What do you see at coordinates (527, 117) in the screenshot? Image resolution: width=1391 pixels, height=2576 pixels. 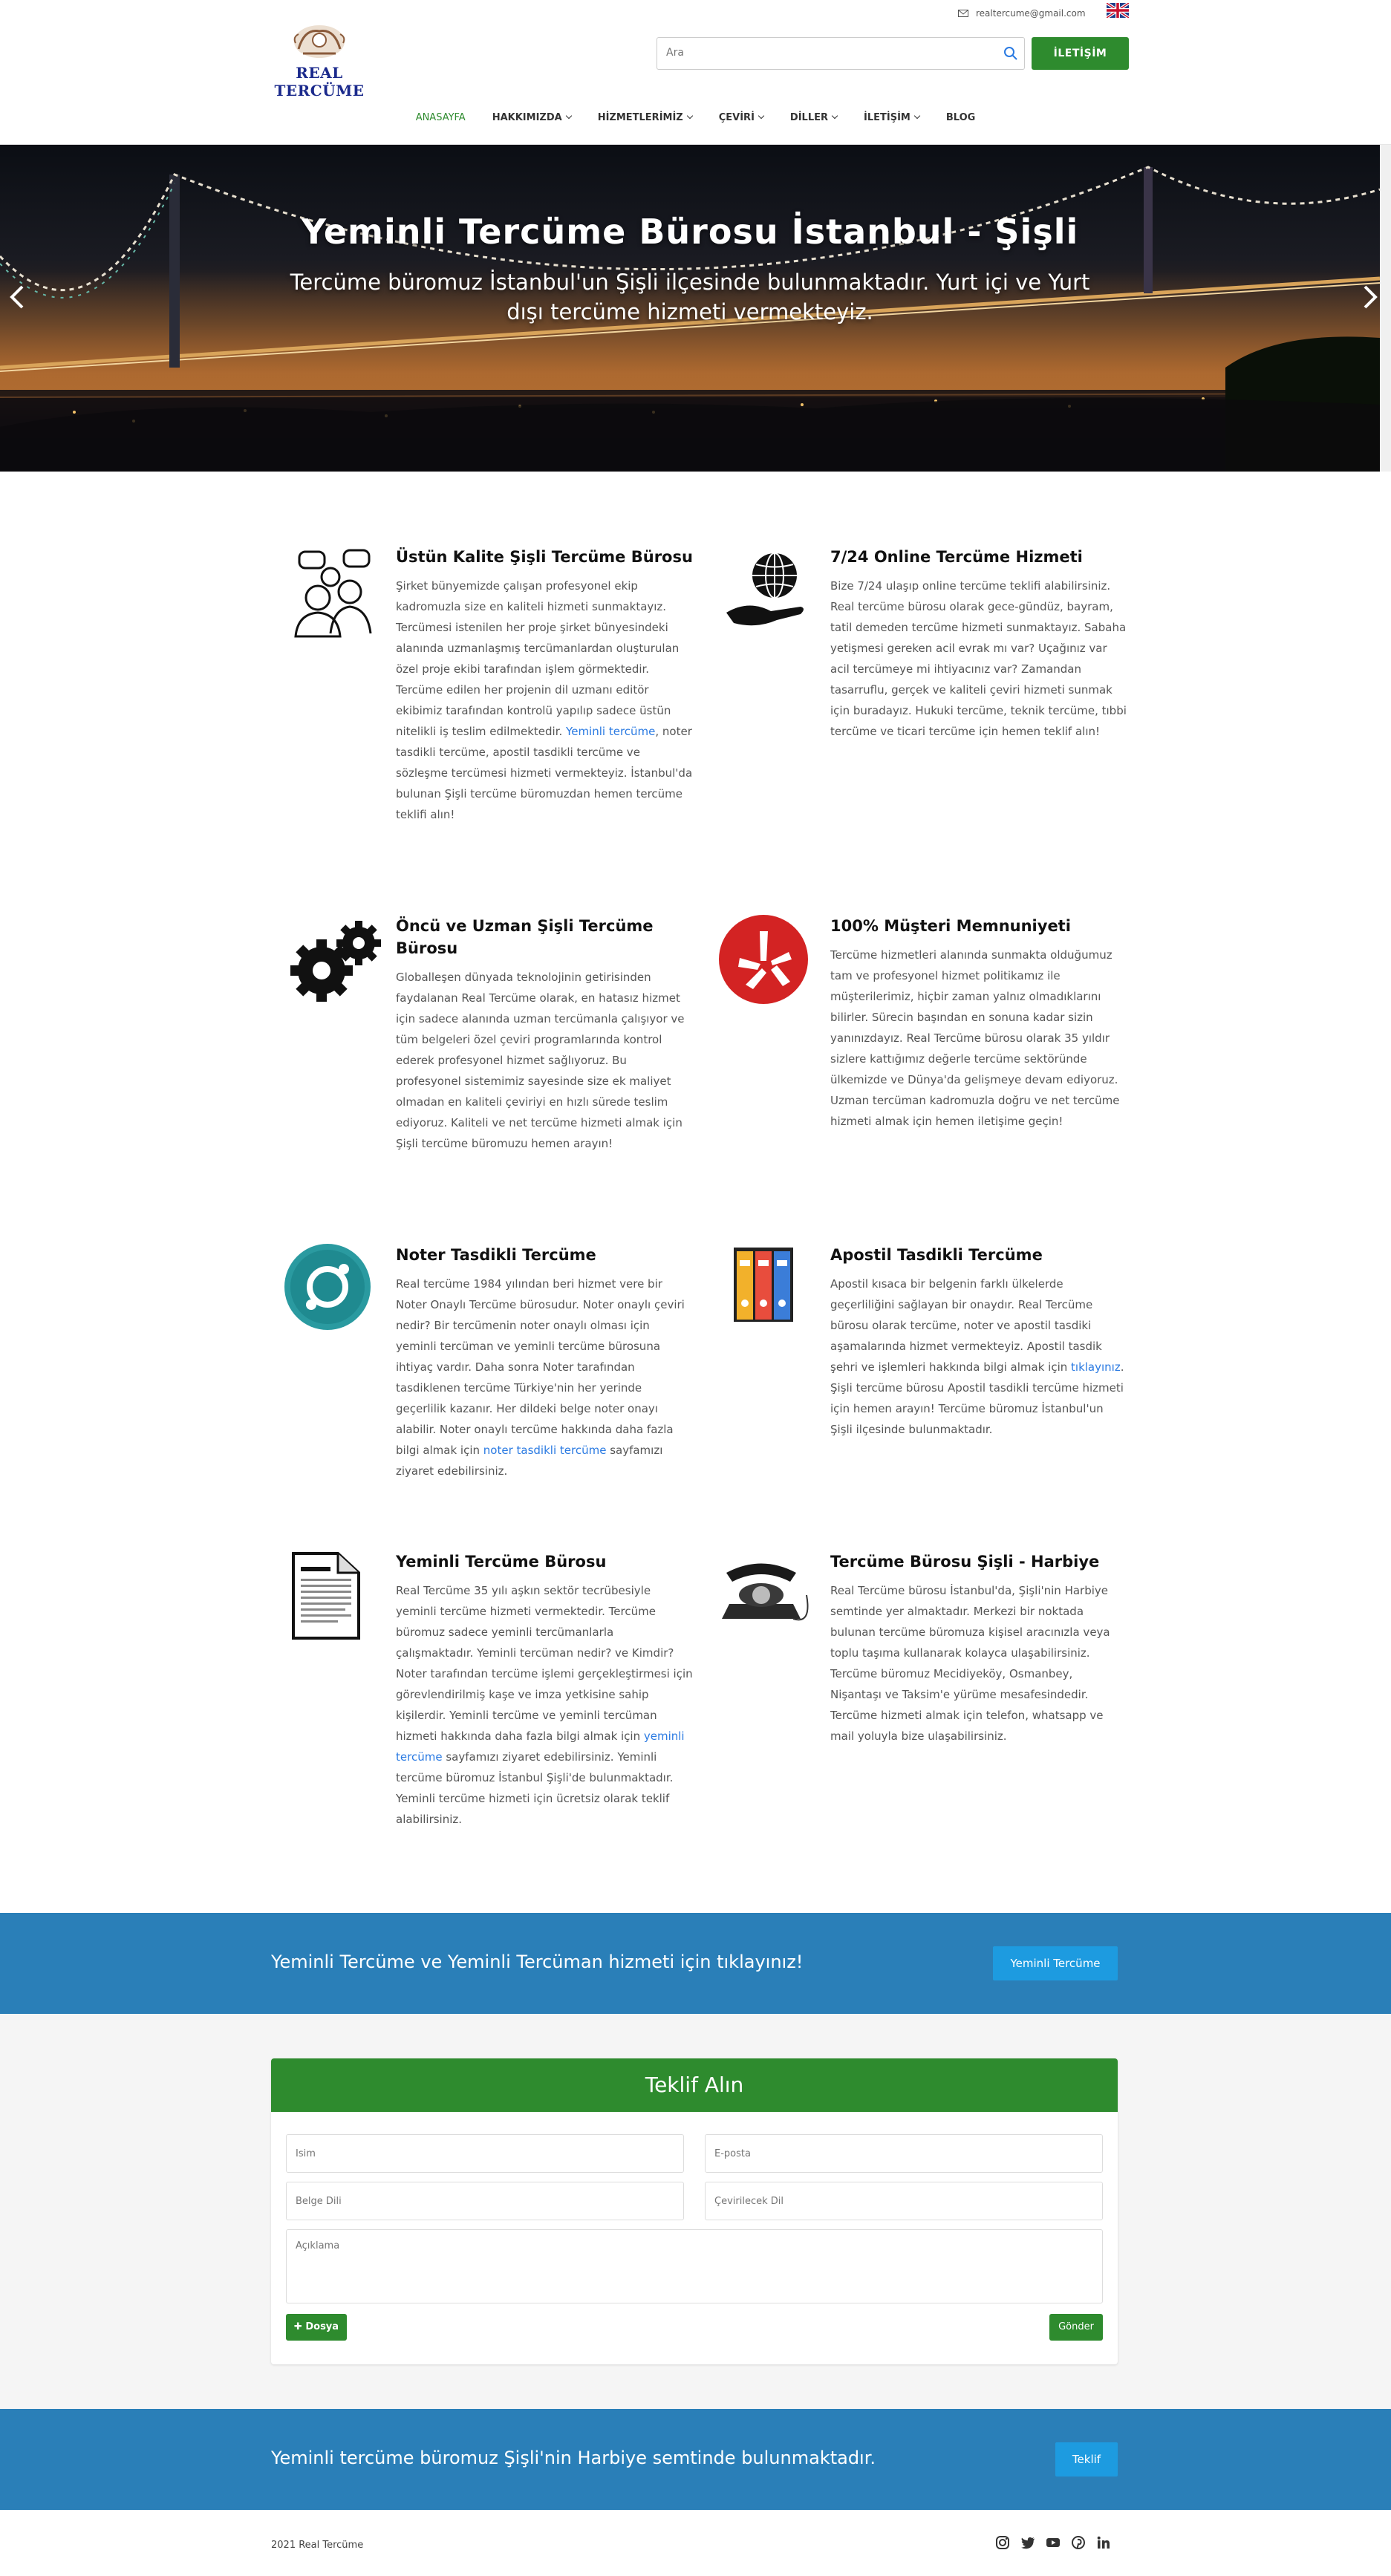 I see `nav-item-label: HAKKIMIZDA` at bounding box center [527, 117].